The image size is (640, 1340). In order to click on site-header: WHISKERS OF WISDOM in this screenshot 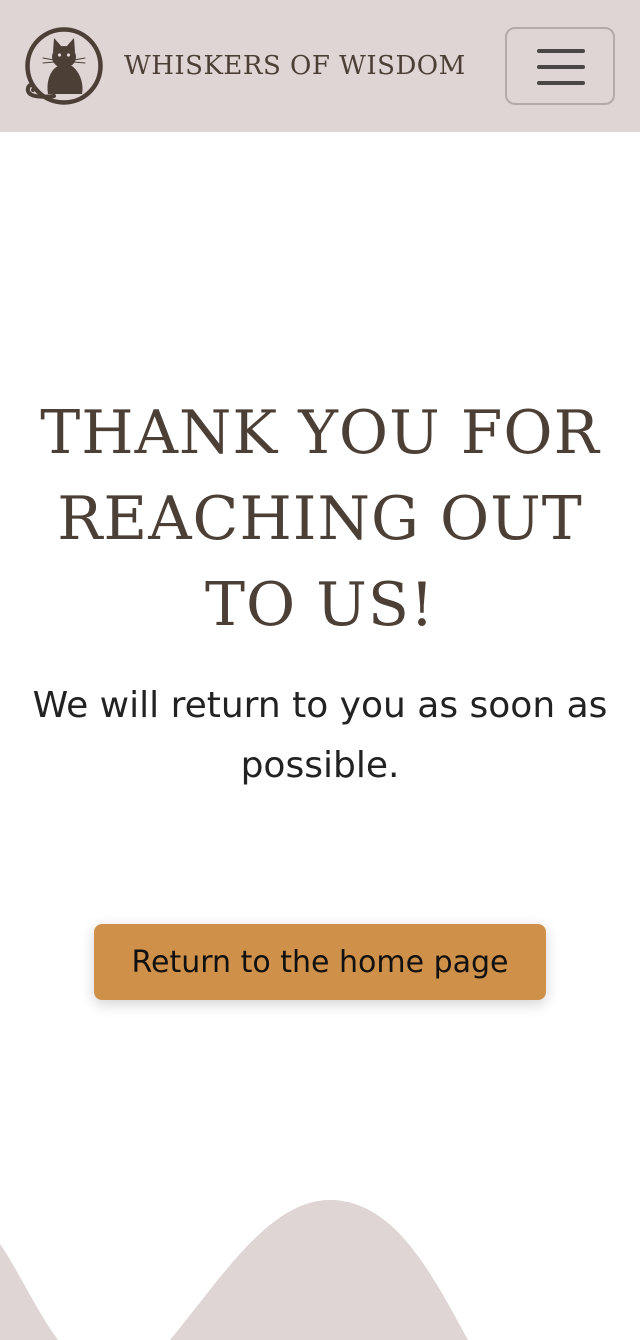, I will do `click(320, 66)`.